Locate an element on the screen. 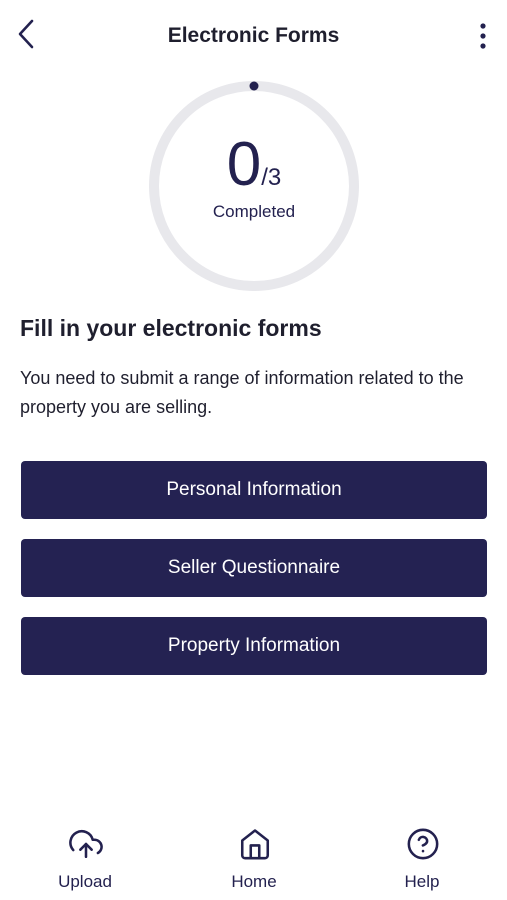 Image resolution: width=507 pixels, height=900 pixels. nav-upload: Upload is located at coordinates (85, 857).